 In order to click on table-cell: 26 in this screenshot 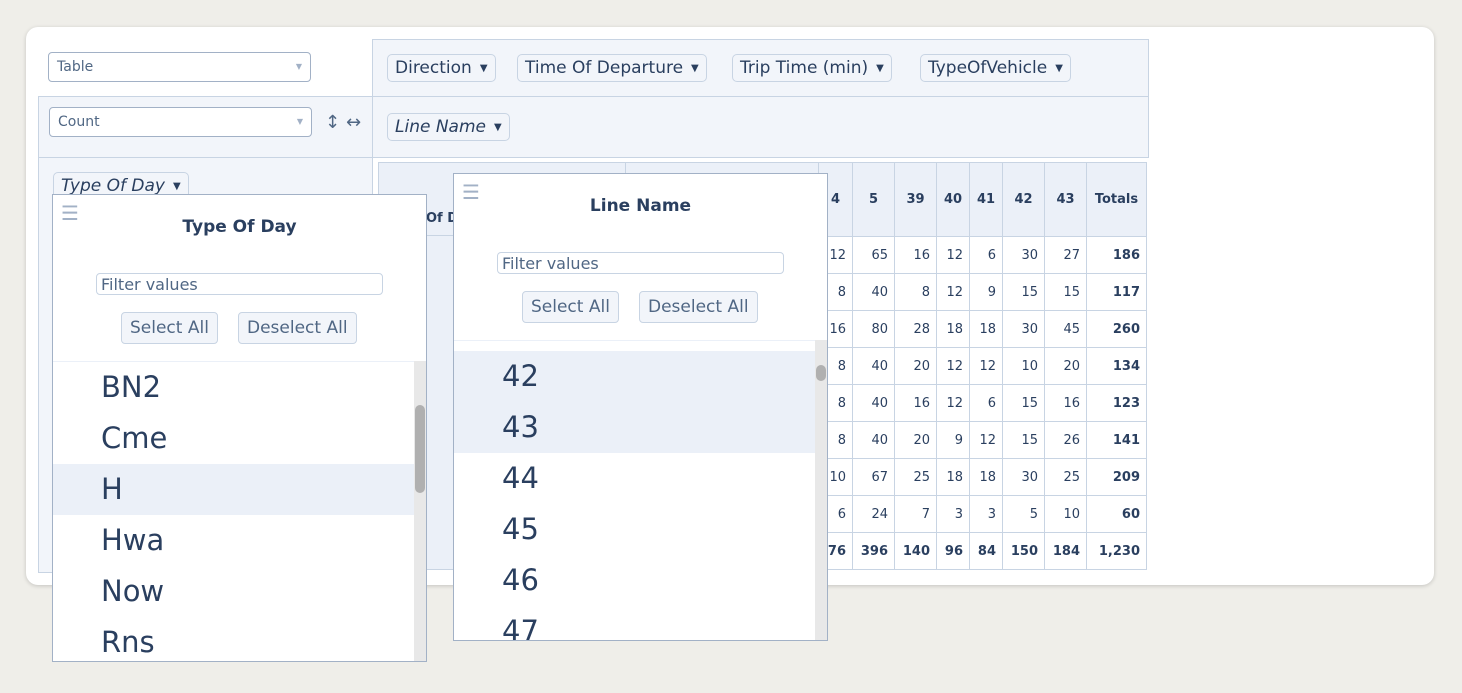, I will do `click(1065, 440)`.